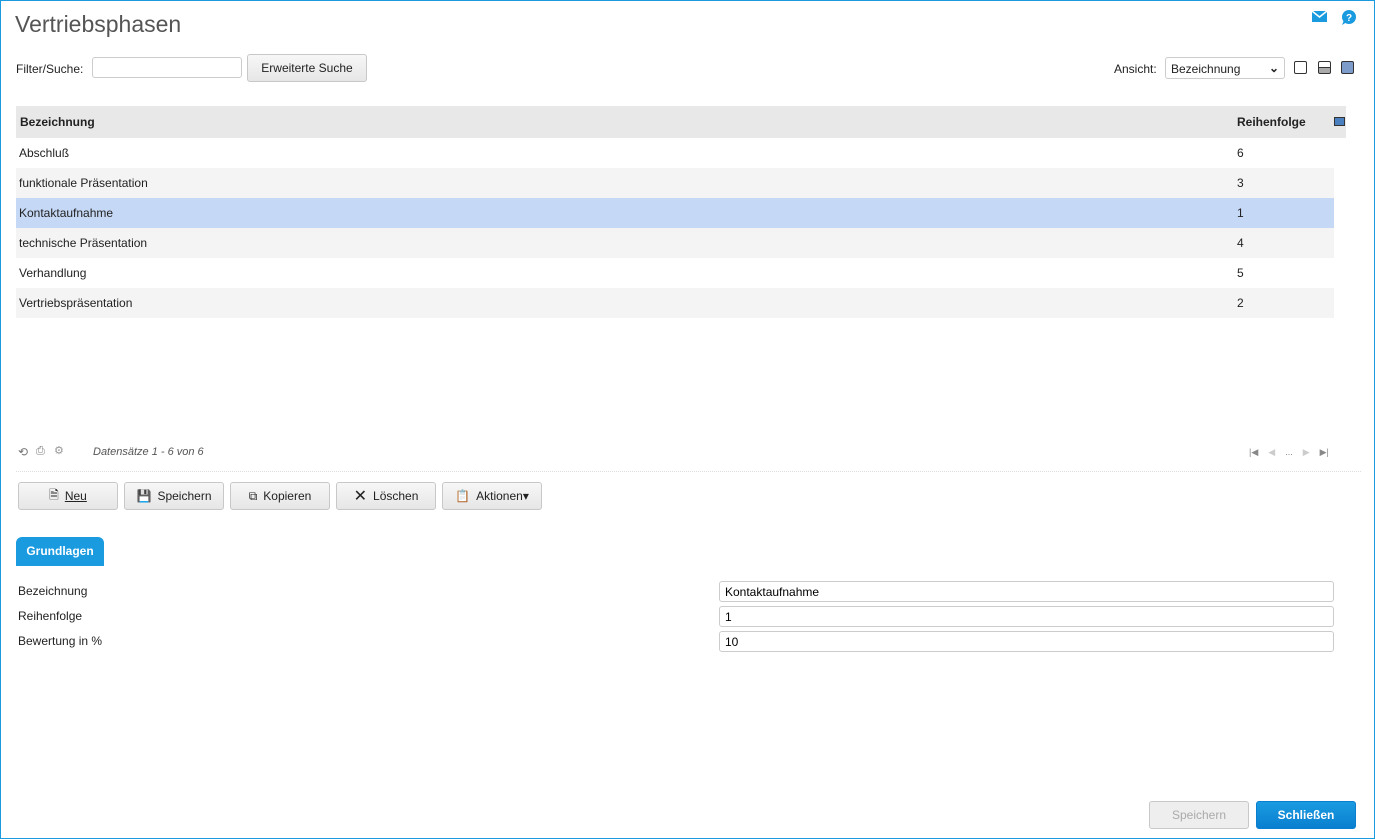 The width and height of the screenshot is (1375, 839). Describe the element at coordinates (83, 243) in the screenshot. I see `cell-bezeichnung: technische Präsentation` at that location.